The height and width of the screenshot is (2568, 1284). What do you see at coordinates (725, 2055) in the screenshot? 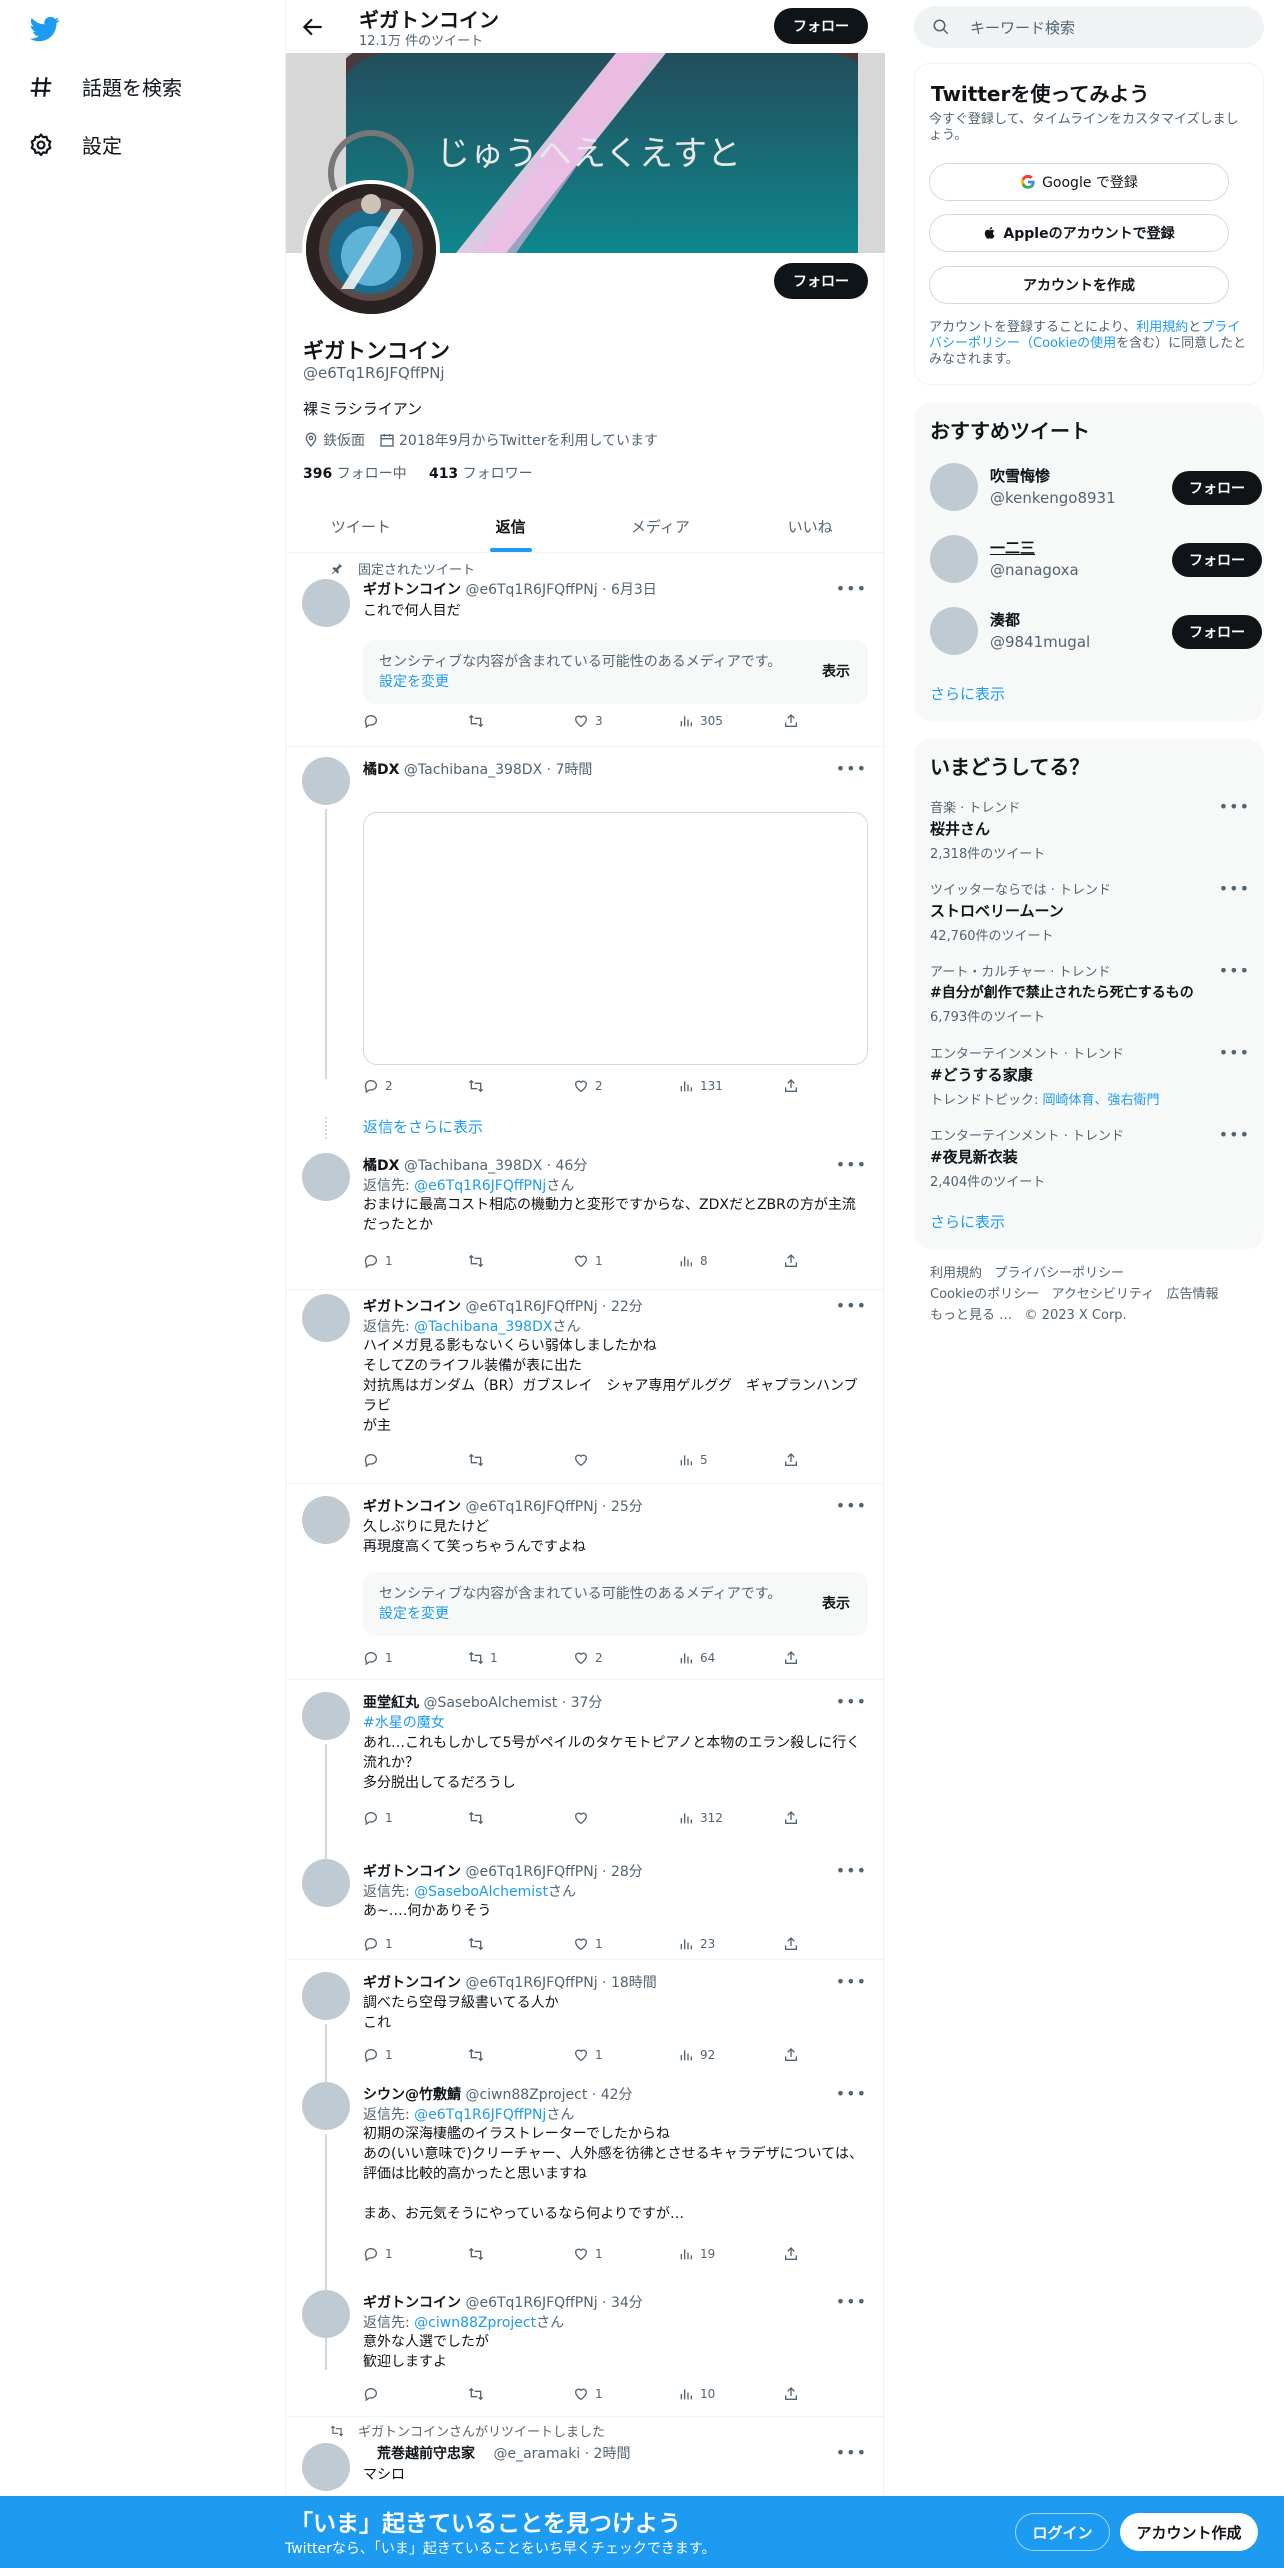
I see `views-button: 92` at bounding box center [725, 2055].